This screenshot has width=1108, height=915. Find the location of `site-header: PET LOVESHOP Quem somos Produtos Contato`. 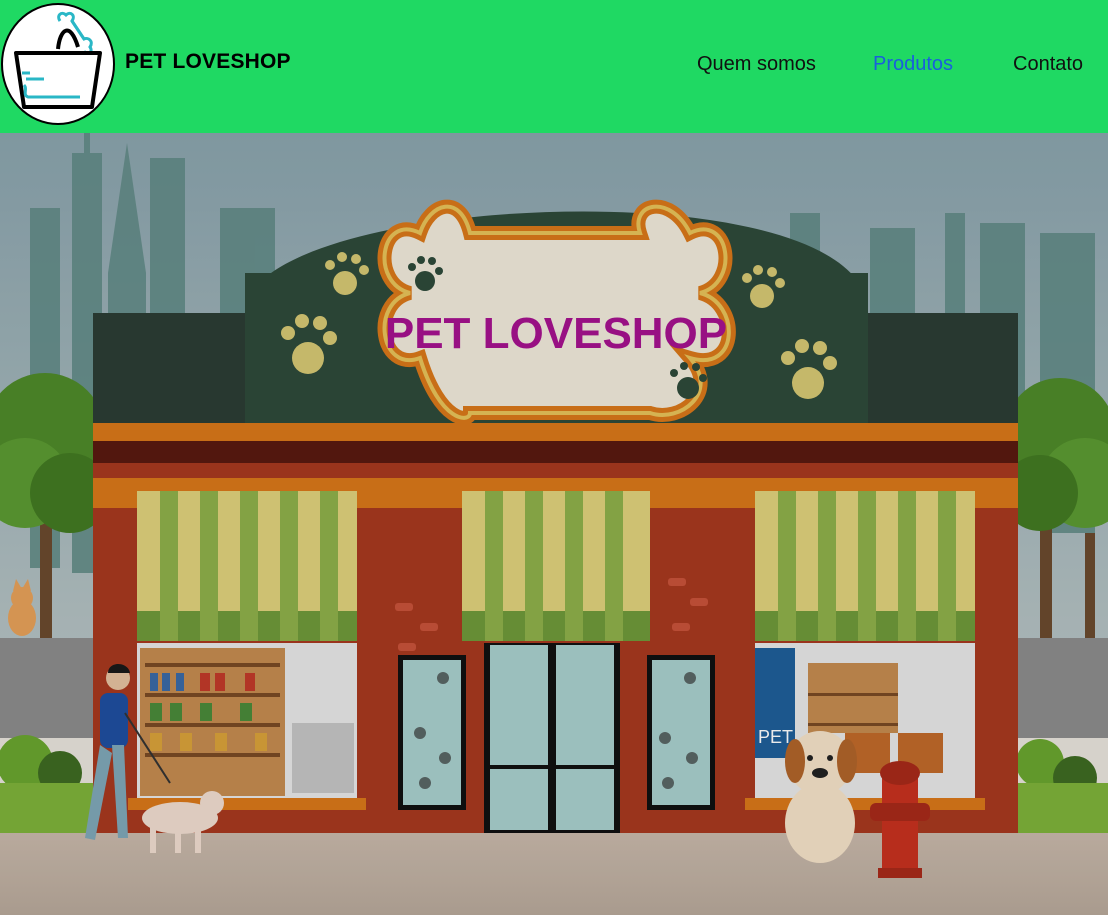

site-header: PET LOVESHOP Quem somos Produtos Contato is located at coordinates (554, 66).